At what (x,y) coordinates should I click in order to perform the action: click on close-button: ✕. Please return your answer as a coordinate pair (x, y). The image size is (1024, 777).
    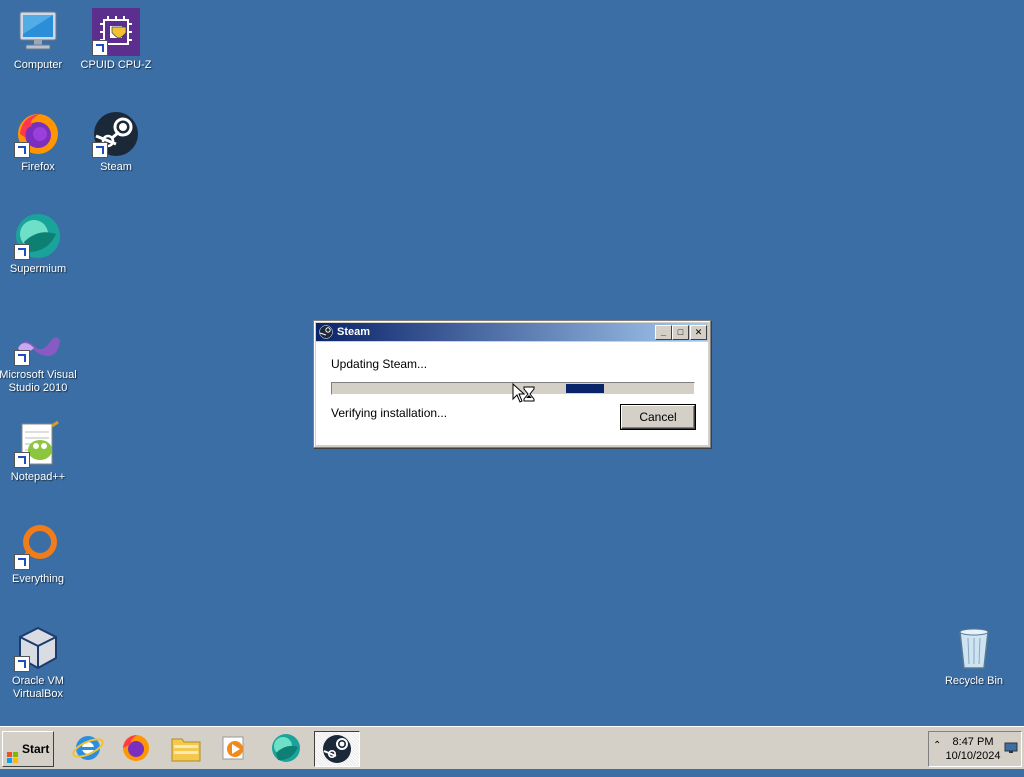
    Looking at the image, I should click on (698, 332).